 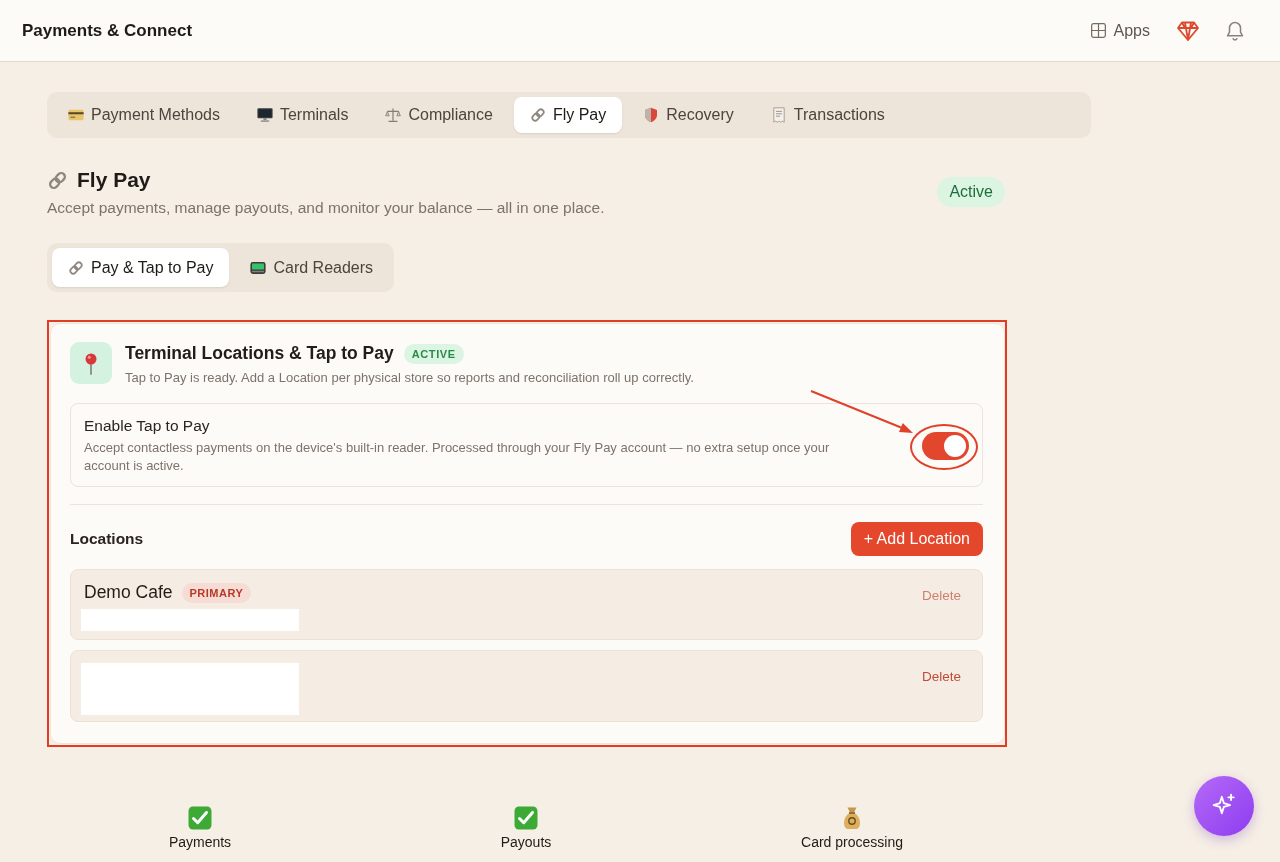 What do you see at coordinates (409, 377) in the screenshot?
I see `card-description: Tap to Pay is ready. Add a Location per physical store so reports and reconciliation roll up correctly.` at bounding box center [409, 377].